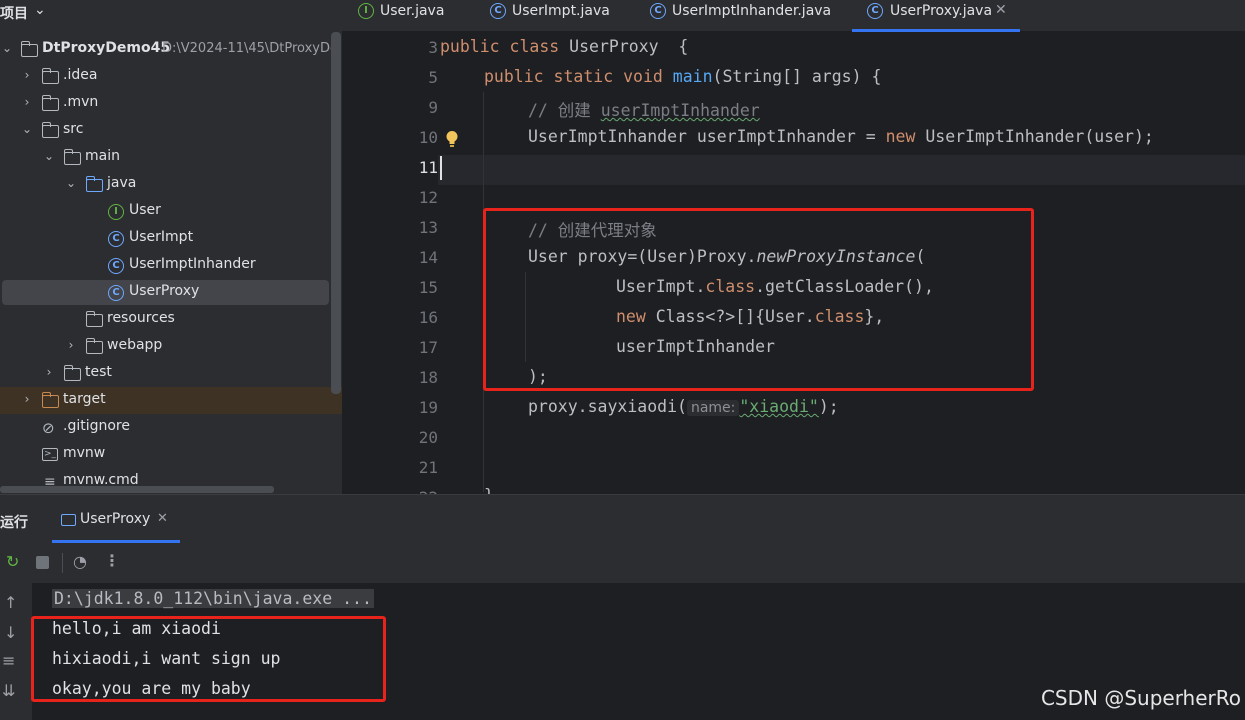  I want to click on tree-item-userproxy: C UserProxy, so click(171, 292).